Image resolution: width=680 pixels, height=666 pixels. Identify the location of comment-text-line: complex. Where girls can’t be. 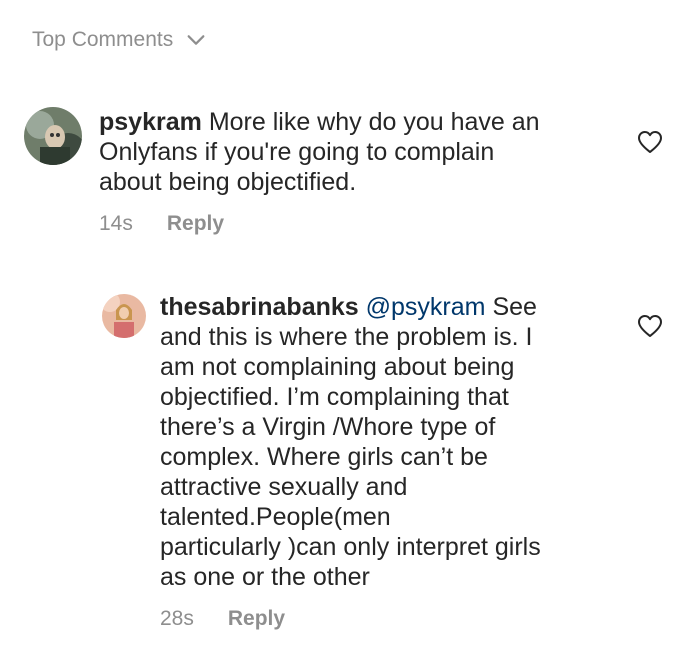
(324, 457).